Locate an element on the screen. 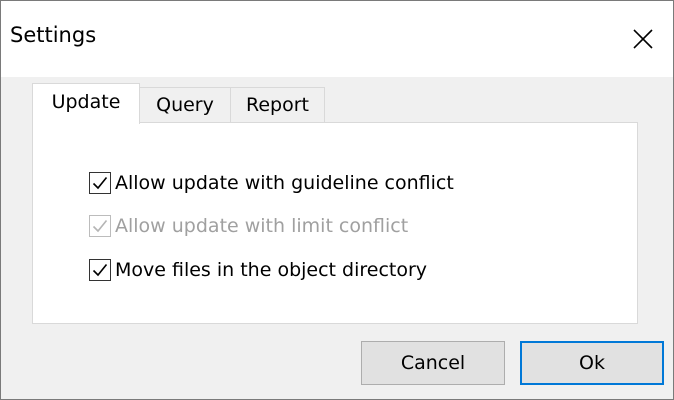 The height and width of the screenshot is (400, 674). tab-update: Update is located at coordinates (86, 103).